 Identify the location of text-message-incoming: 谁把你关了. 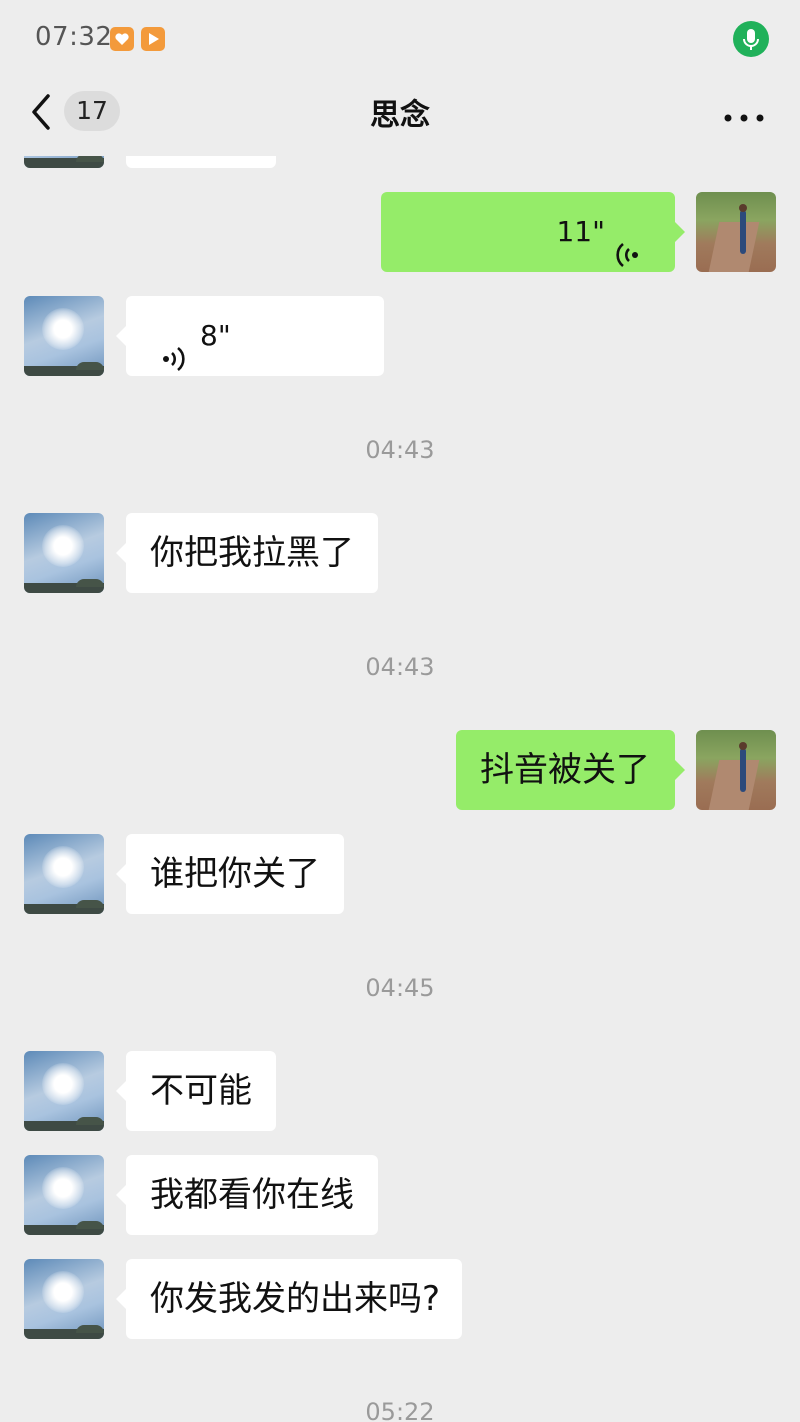
(230, 874).